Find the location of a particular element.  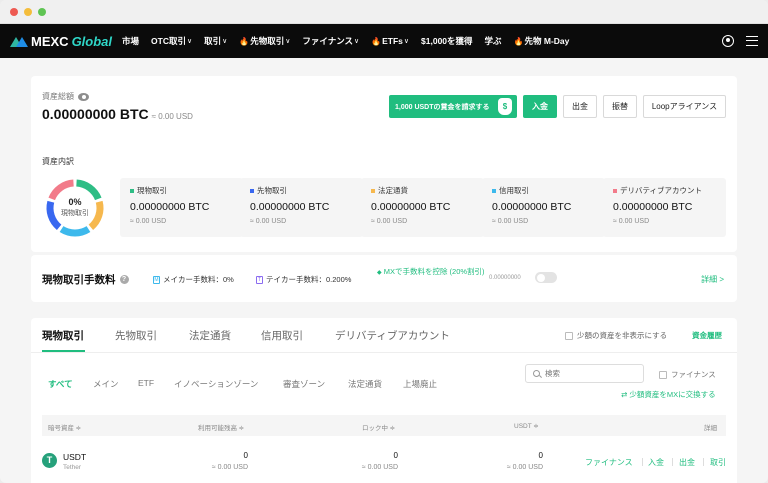

tab-2: 法定通貨 is located at coordinates (210, 335).